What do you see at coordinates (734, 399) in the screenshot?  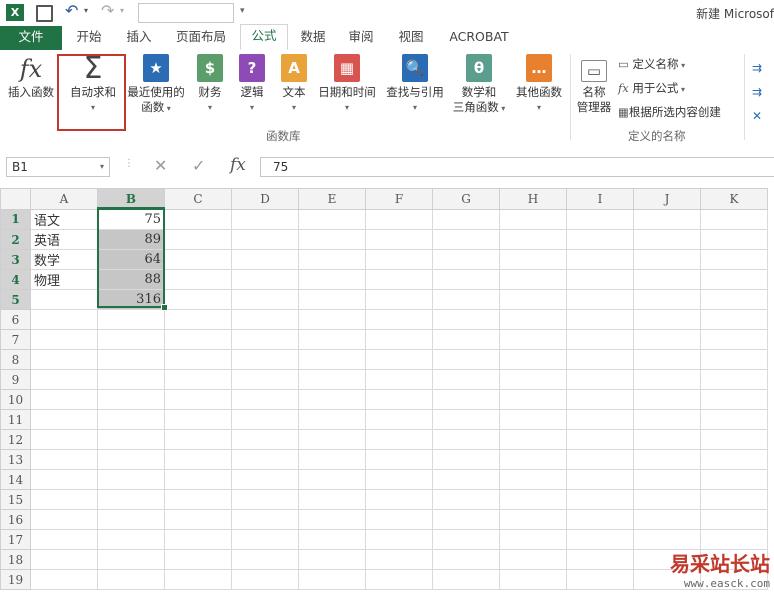 I see `cell-k10` at bounding box center [734, 399].